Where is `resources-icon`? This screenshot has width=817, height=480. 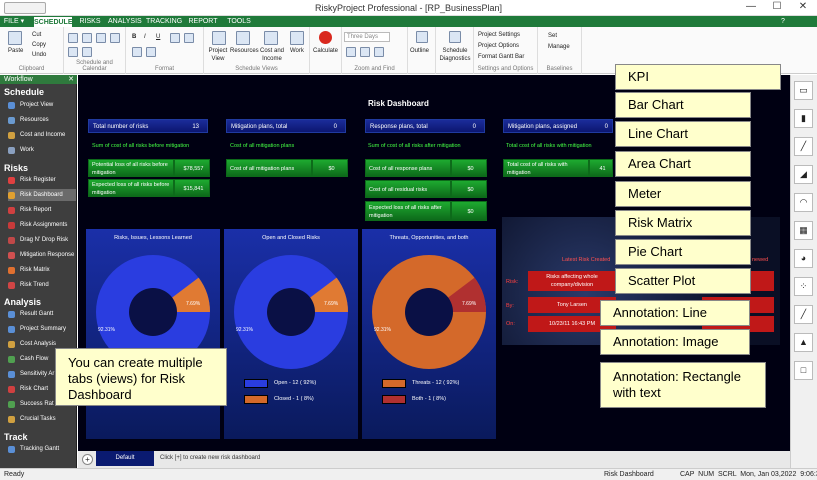
resources-icon is located at coordinates (243, 38).